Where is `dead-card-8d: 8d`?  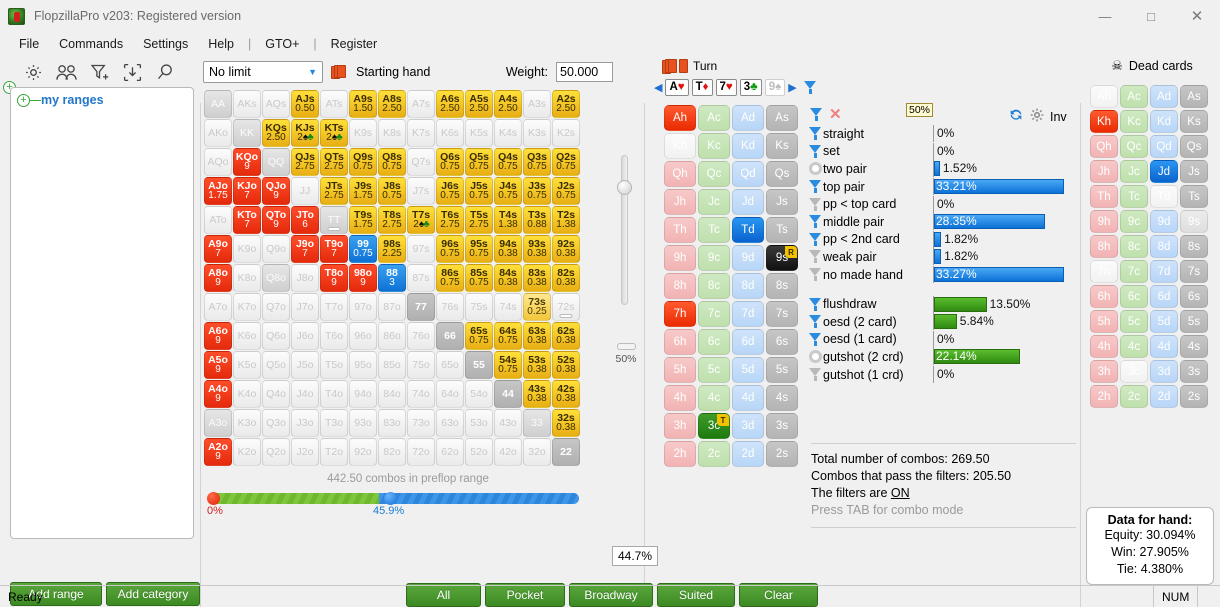
dead-card-8d: 8d is located at coordinates (1164, 246).